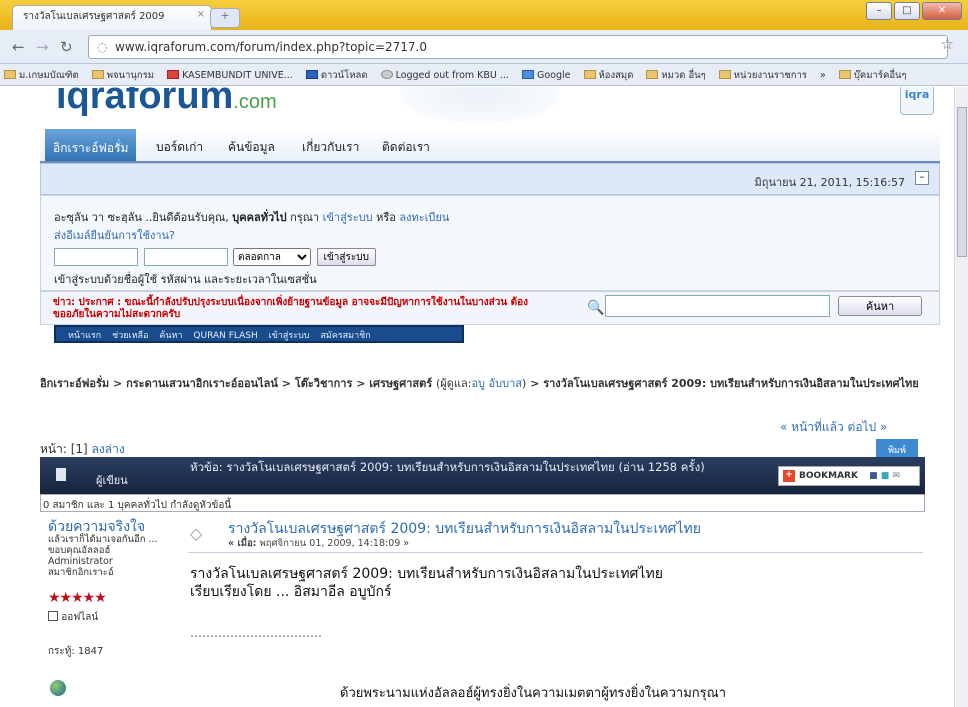  Describe the element at coordinates (77, 598) in the screenshot. I see `rank-stars: ★★★★★` at that location.